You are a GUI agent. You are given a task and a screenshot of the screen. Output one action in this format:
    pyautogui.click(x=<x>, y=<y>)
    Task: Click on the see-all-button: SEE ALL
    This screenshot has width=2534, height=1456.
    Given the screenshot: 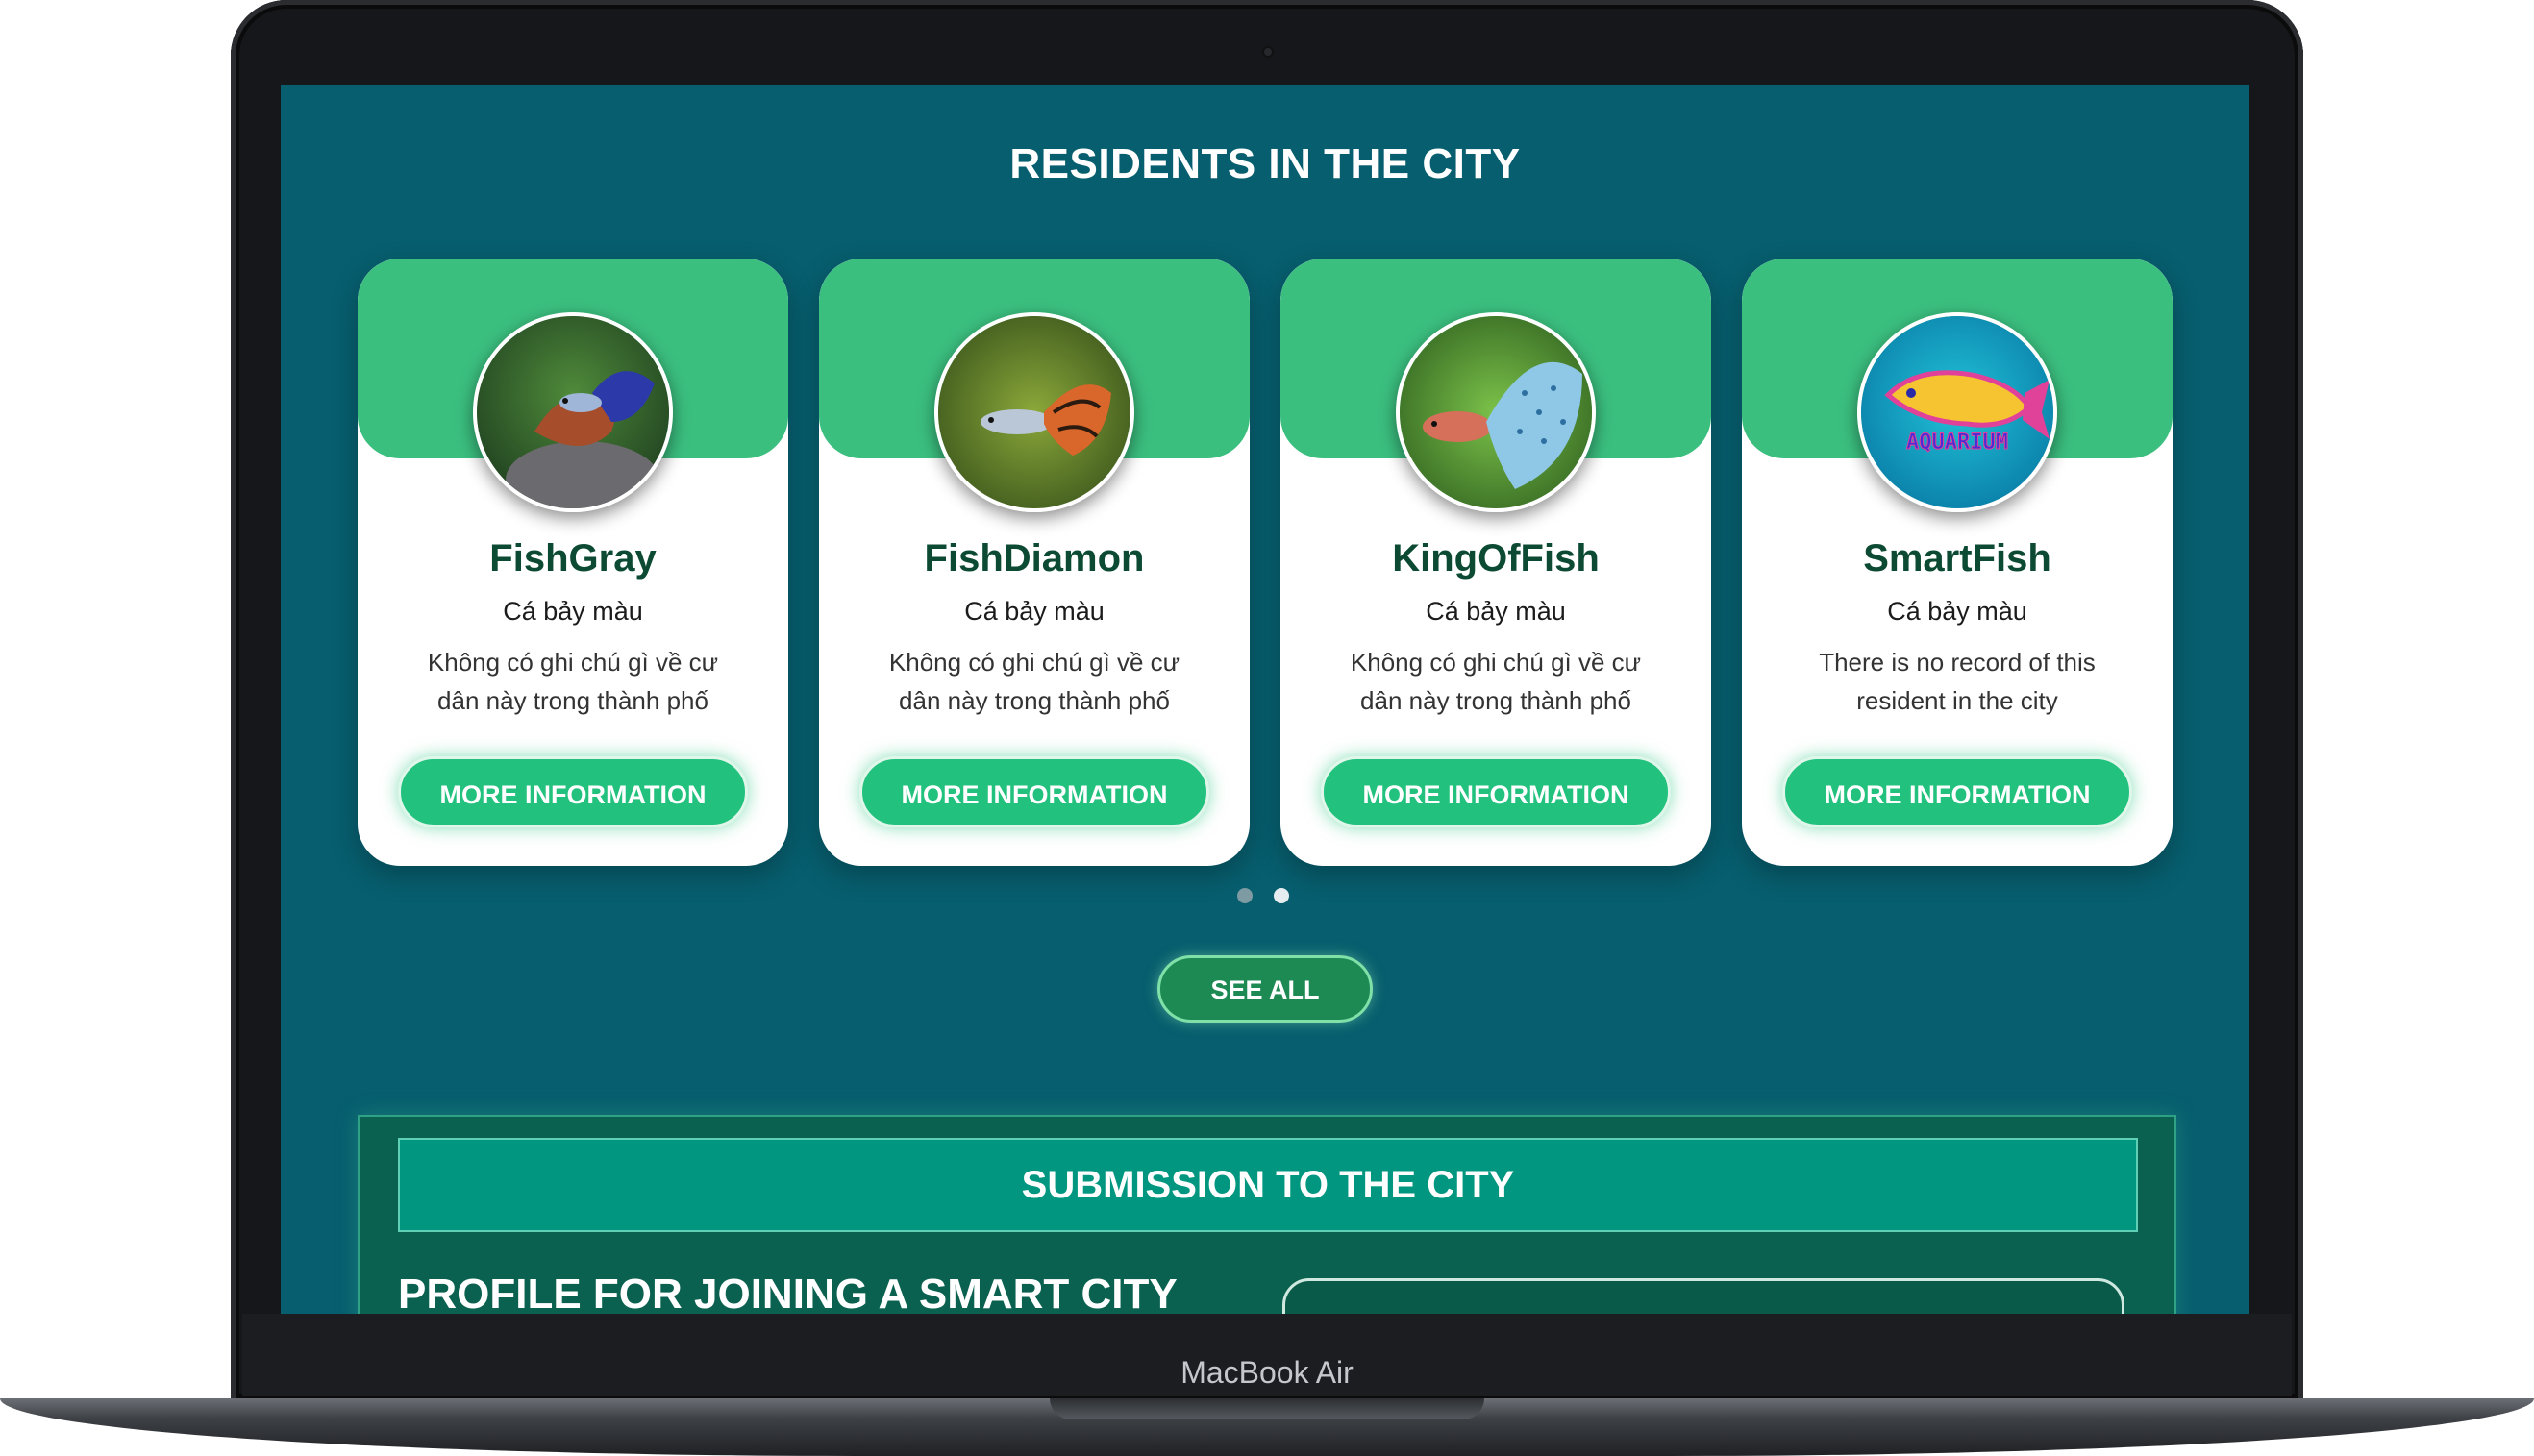 What is the action you would take?
    pyautogui.click(x=1265, y=989)
    